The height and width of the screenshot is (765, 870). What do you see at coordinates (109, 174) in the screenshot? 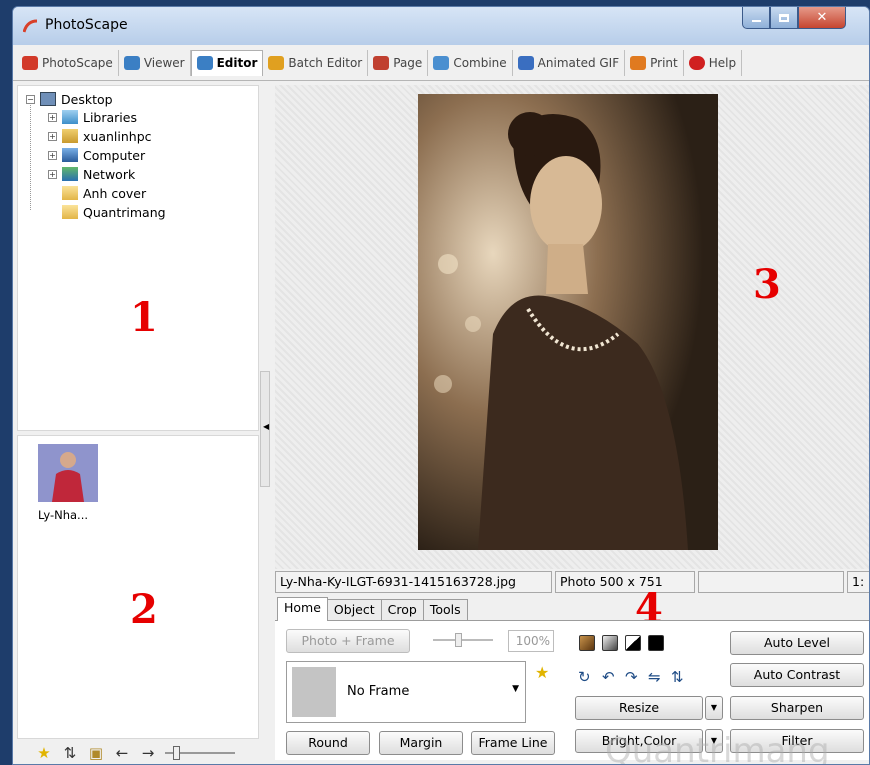
I see `tree-label: Network` at bounding box center [109, 174].